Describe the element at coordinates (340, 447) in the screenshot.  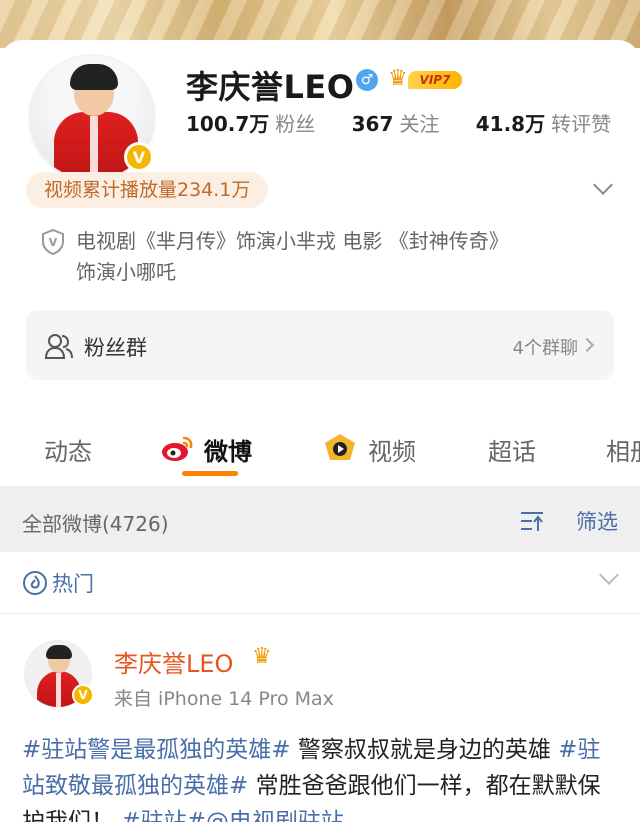
I see `video-play-icon` at that location.